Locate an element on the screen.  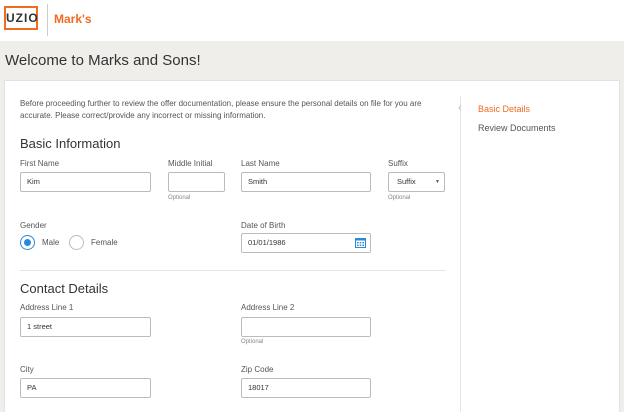
first-name-input: Kim is located at coordinates (85, 182).